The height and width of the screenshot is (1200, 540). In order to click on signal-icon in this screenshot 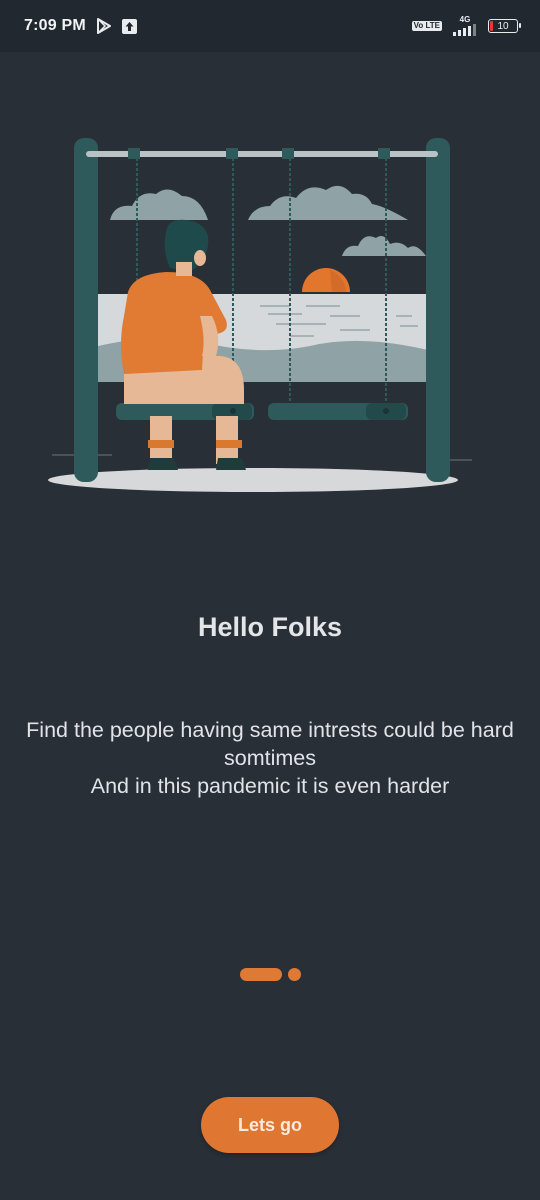, I will do `click(465, 30)`.